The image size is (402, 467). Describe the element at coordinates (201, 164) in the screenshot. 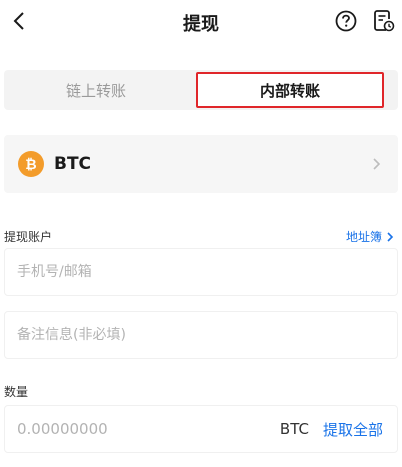

I see `coin-selector: ₿ BTC` at that location.